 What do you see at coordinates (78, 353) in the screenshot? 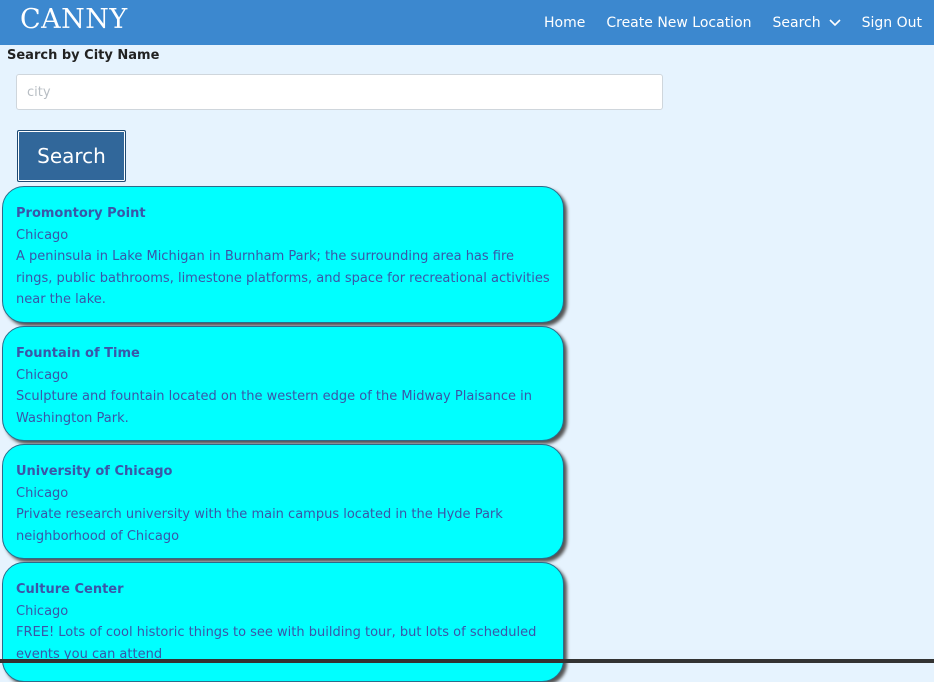
I see `location-name: Fountain of Time` at bounding box center [78, 353].